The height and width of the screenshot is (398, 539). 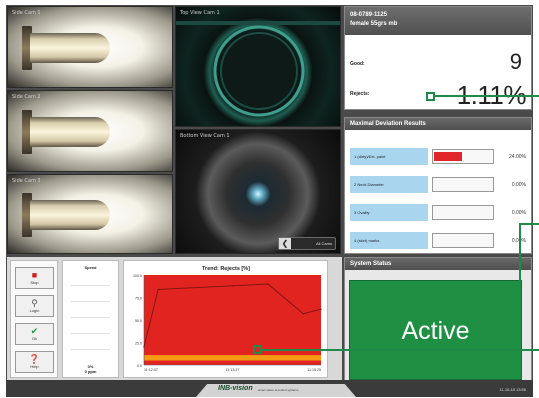 I want to click on all-cams-label: All Cams, so click(x=323, y=243).